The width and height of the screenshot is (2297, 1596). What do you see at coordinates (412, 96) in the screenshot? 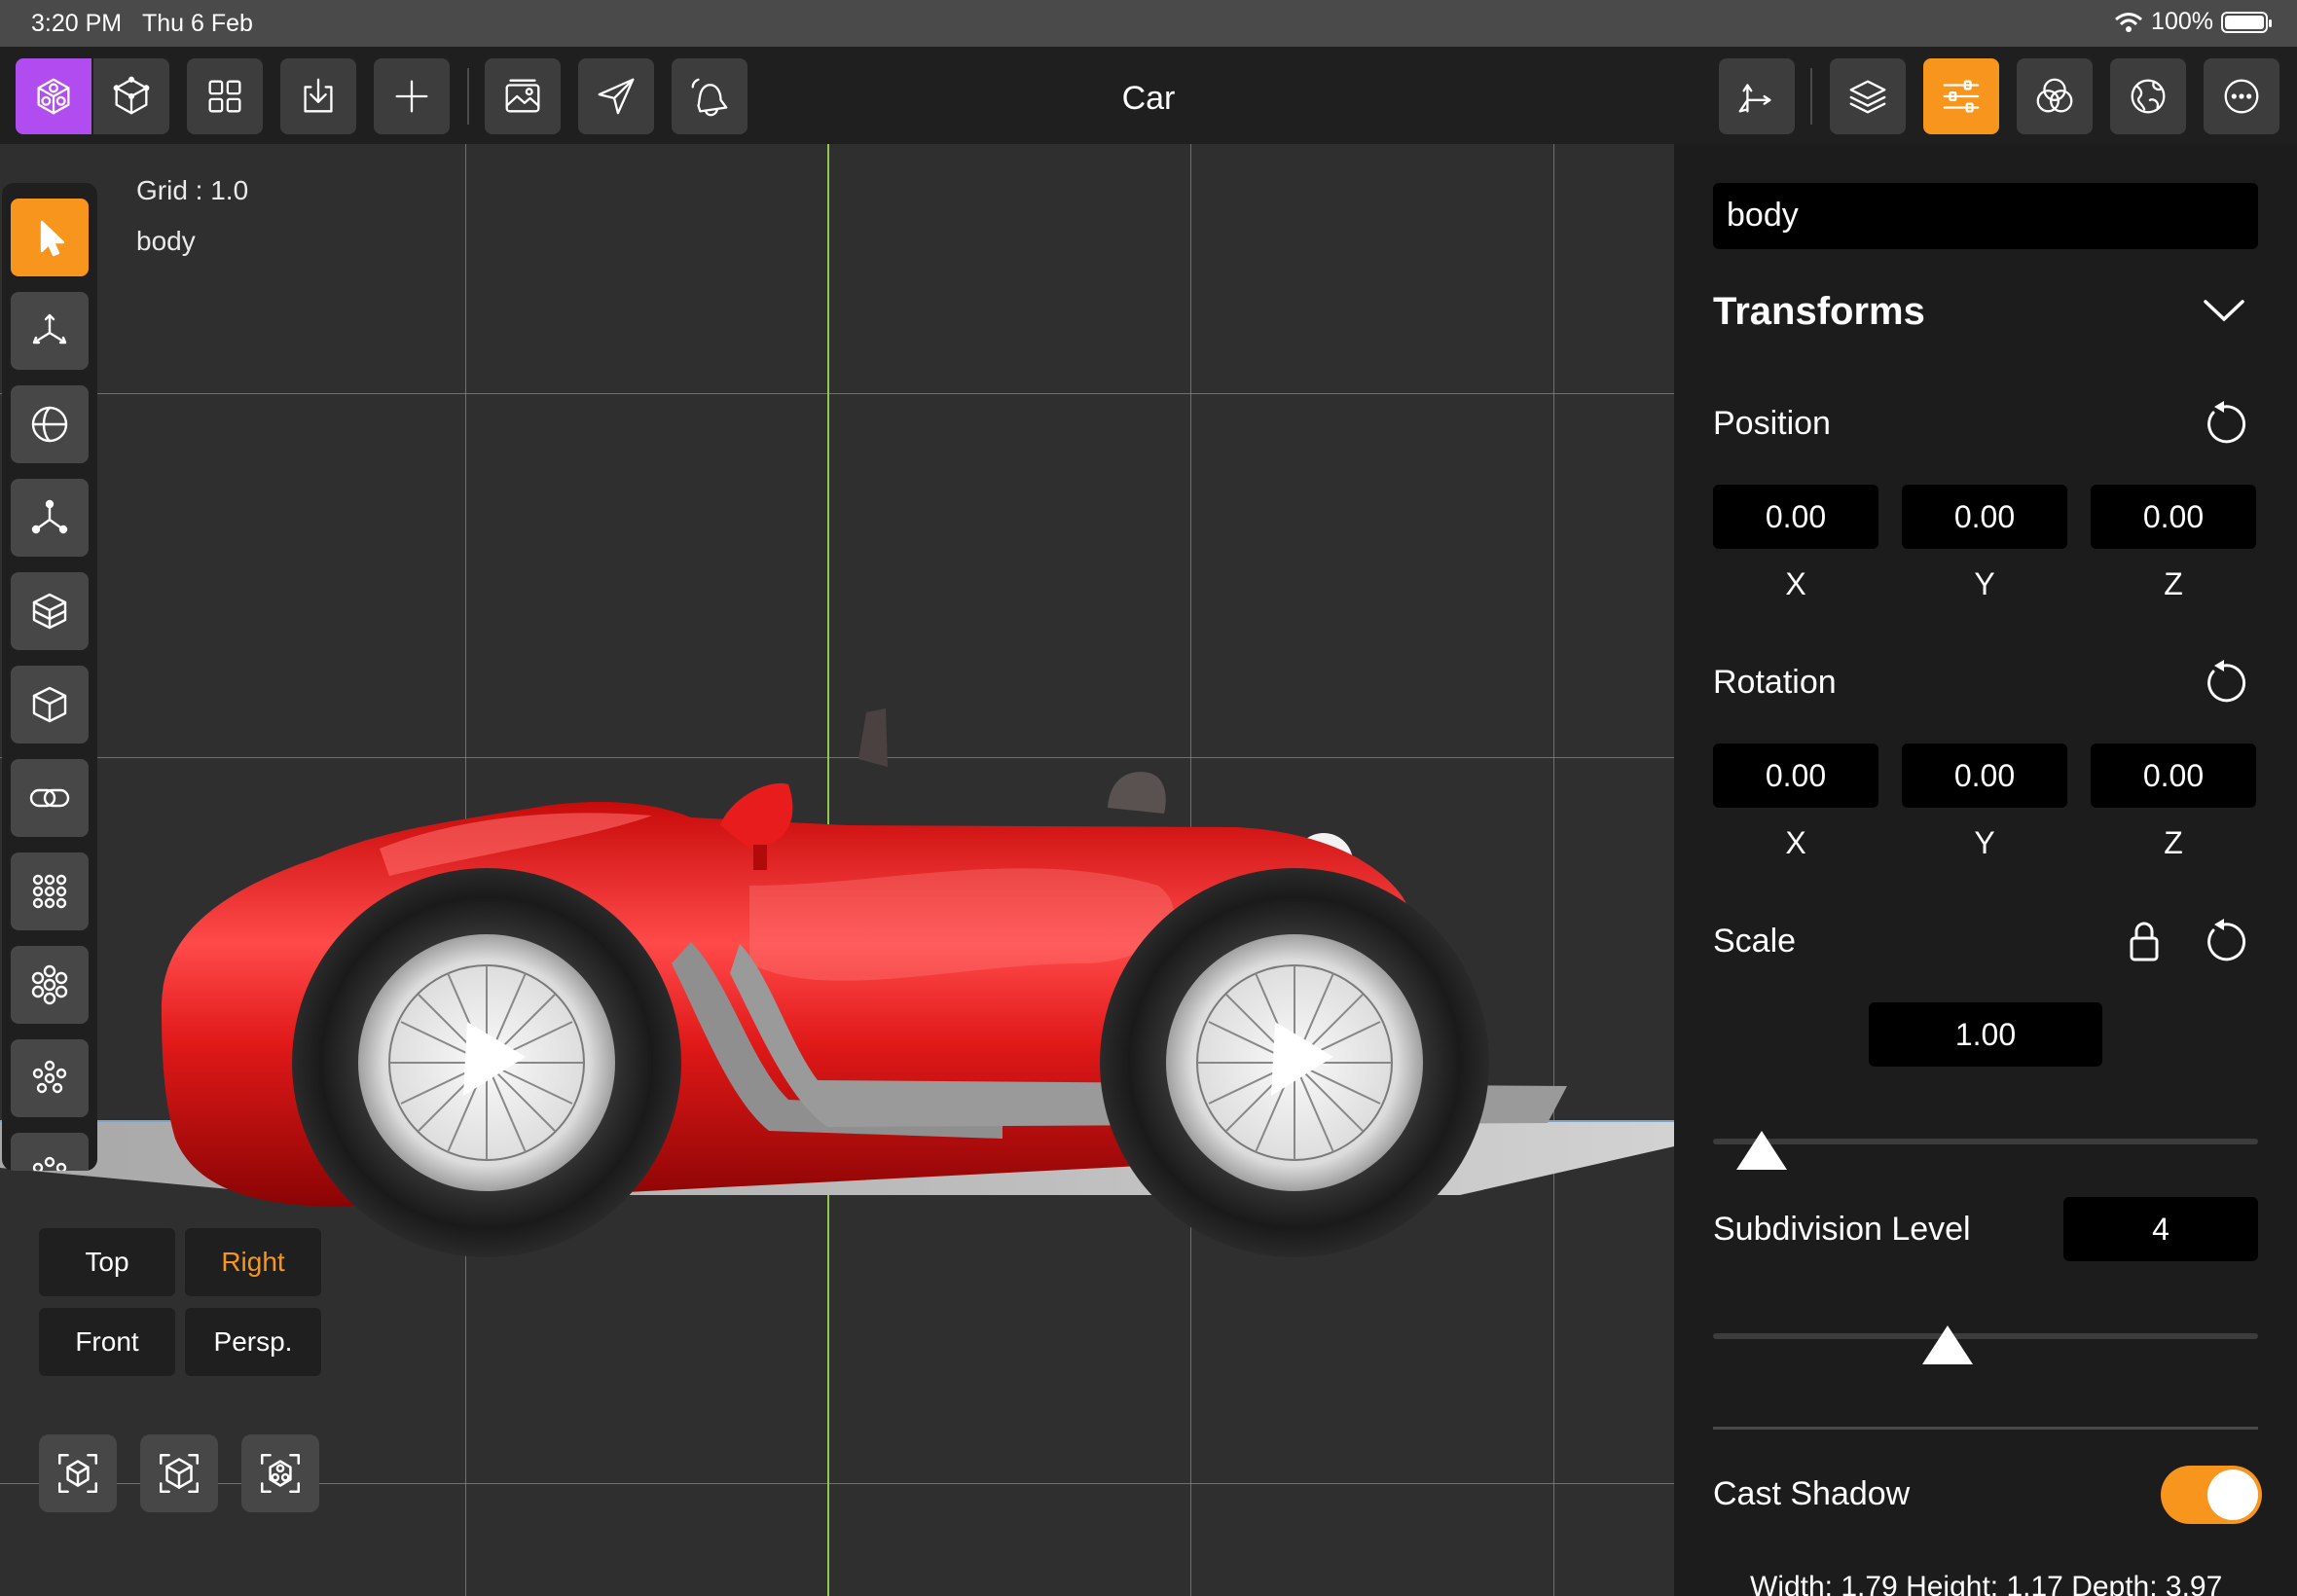
I see `add-icon` at bounding box center [412, 96].